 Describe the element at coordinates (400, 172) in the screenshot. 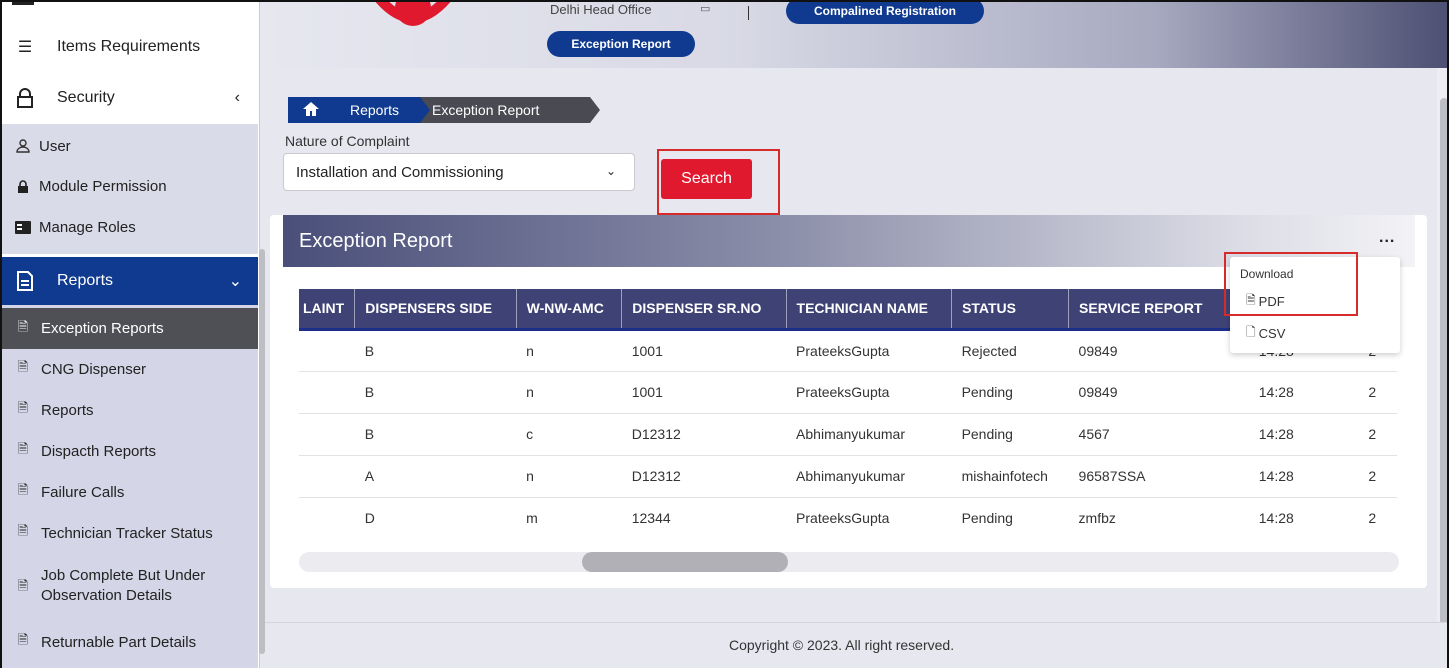

I see `select-value: Installation and Commissioning` at that location.